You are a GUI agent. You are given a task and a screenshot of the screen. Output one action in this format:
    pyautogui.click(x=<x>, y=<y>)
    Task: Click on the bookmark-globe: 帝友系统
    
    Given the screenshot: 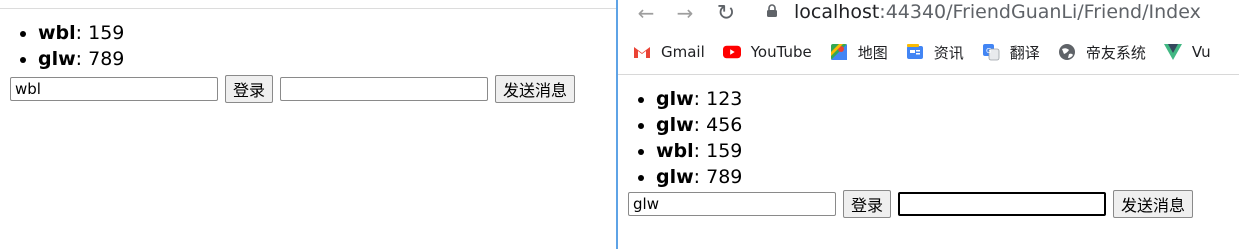 What is the action you would take?
    pyautogui.click(x=1102, y=52)
    